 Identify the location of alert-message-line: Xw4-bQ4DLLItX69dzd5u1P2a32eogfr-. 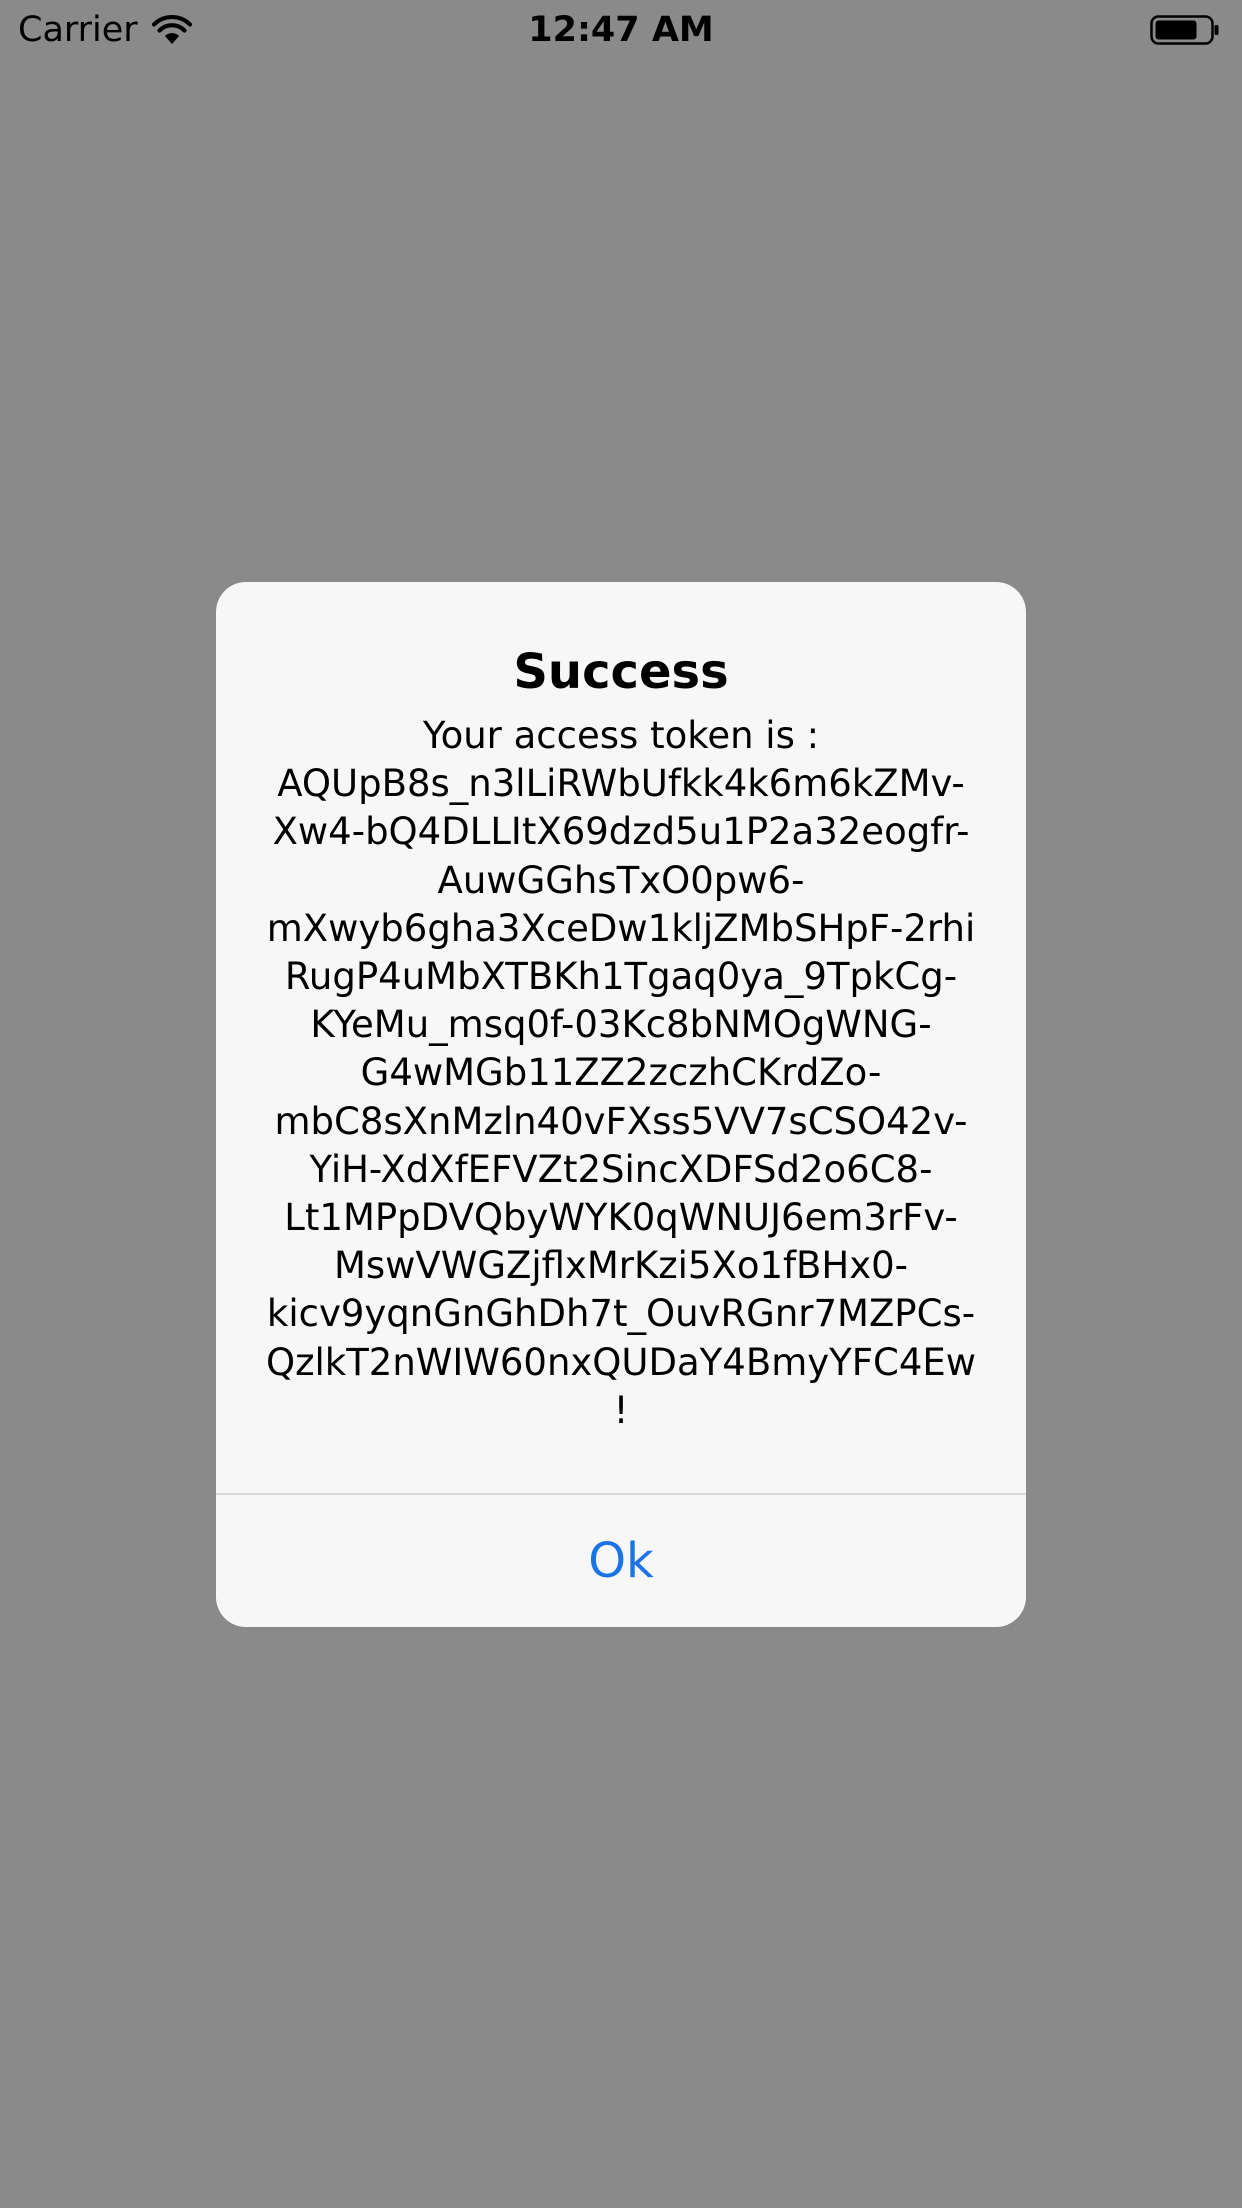
(621, 832).